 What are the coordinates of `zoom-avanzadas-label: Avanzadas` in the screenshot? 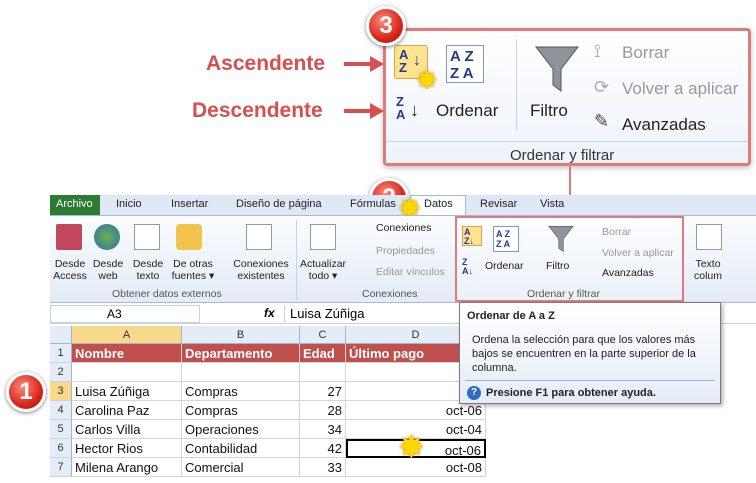 It's located at (664, 125).